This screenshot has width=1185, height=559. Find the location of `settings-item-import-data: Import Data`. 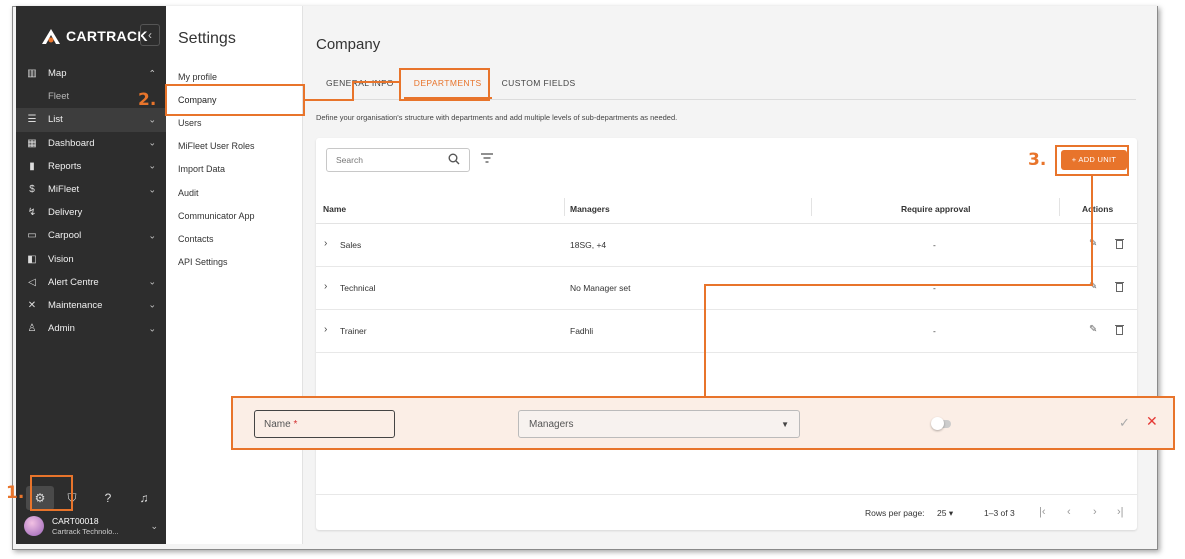

settings-item-import-data: Import Data is located at coordinates (234, 169).